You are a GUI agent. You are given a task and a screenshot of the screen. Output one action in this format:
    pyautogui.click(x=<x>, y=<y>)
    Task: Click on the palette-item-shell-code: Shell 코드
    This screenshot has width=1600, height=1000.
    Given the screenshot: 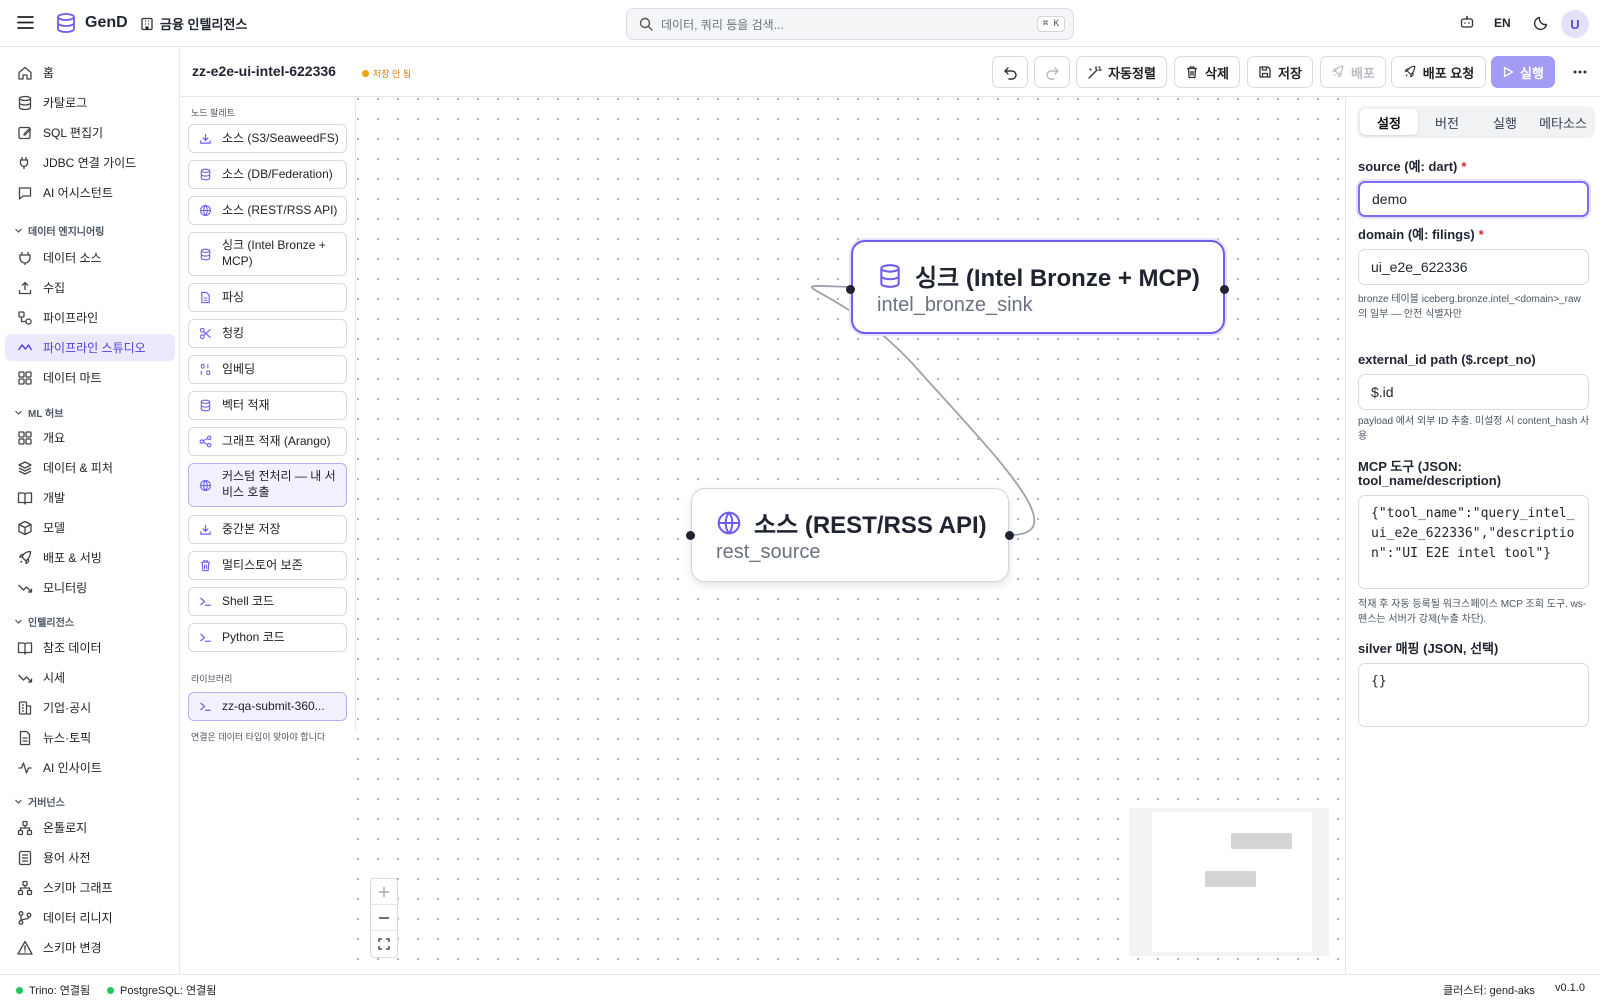 What is the action you would take?
    pyautogui.click(x=267, y=601)
    